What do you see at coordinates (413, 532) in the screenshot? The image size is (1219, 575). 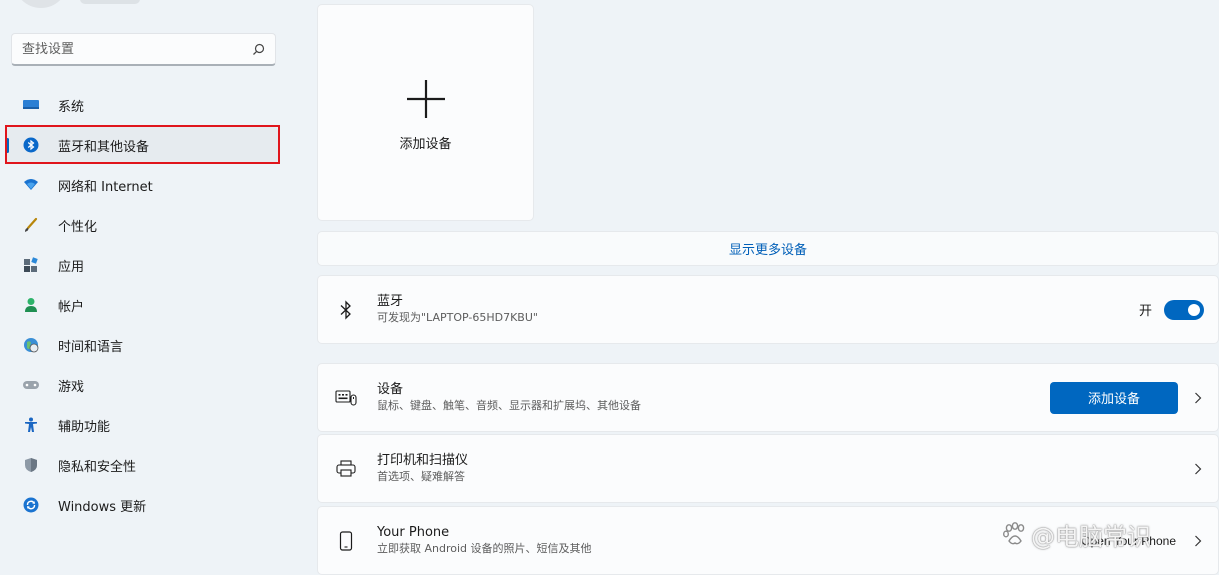 I see `your-phone-title: Your Phone` at bounding box center [413, 532].